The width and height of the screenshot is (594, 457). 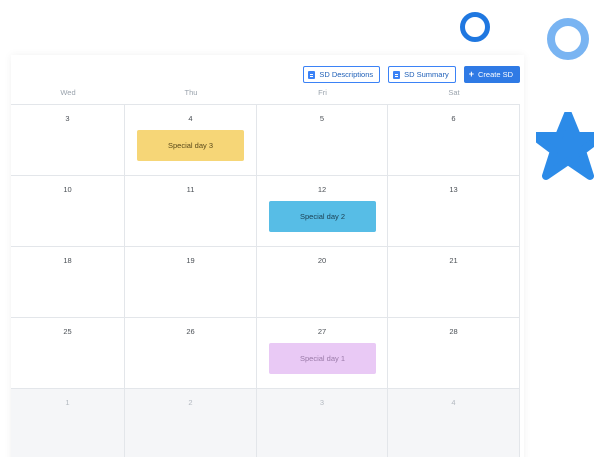 What do you see at coordinates (68, 423) in the screenshot?
I see `calendar-day-cell: 1` at bounding box center [68, 423].